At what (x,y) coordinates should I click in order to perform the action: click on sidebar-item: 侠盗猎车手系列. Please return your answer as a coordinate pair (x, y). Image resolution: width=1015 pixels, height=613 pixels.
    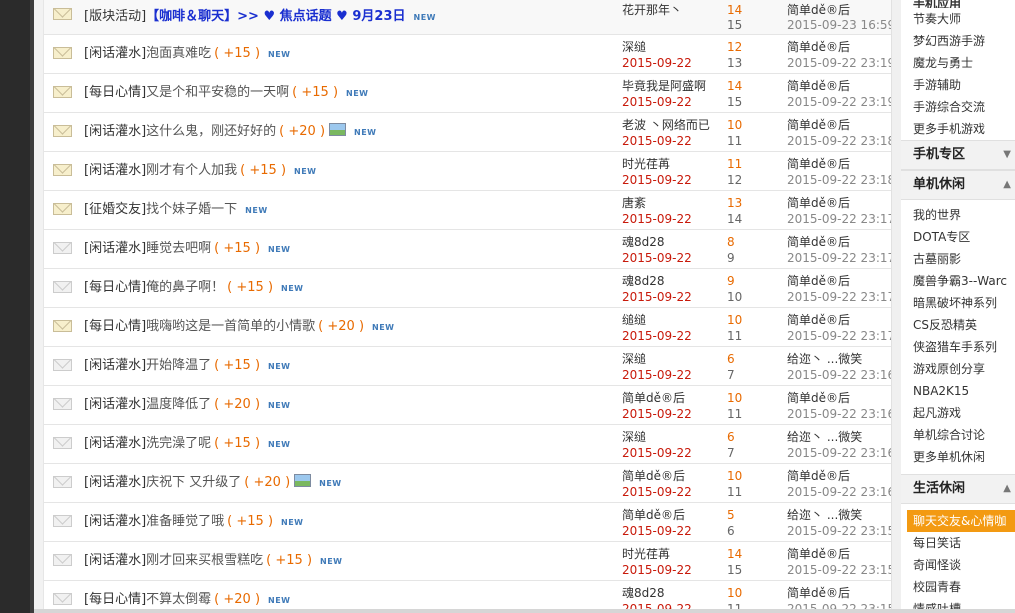
    Looking at the image, I should click on (958, 347).